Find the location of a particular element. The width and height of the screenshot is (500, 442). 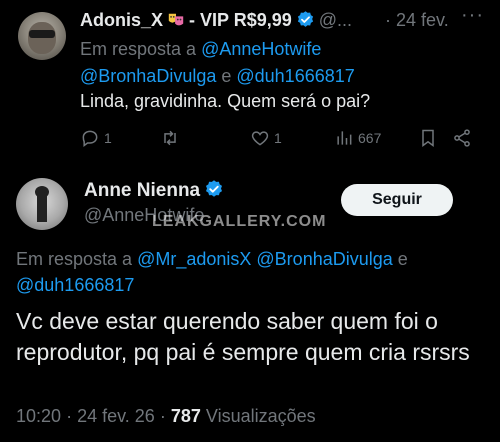

avatar-face is located at coordinates (42, 38).